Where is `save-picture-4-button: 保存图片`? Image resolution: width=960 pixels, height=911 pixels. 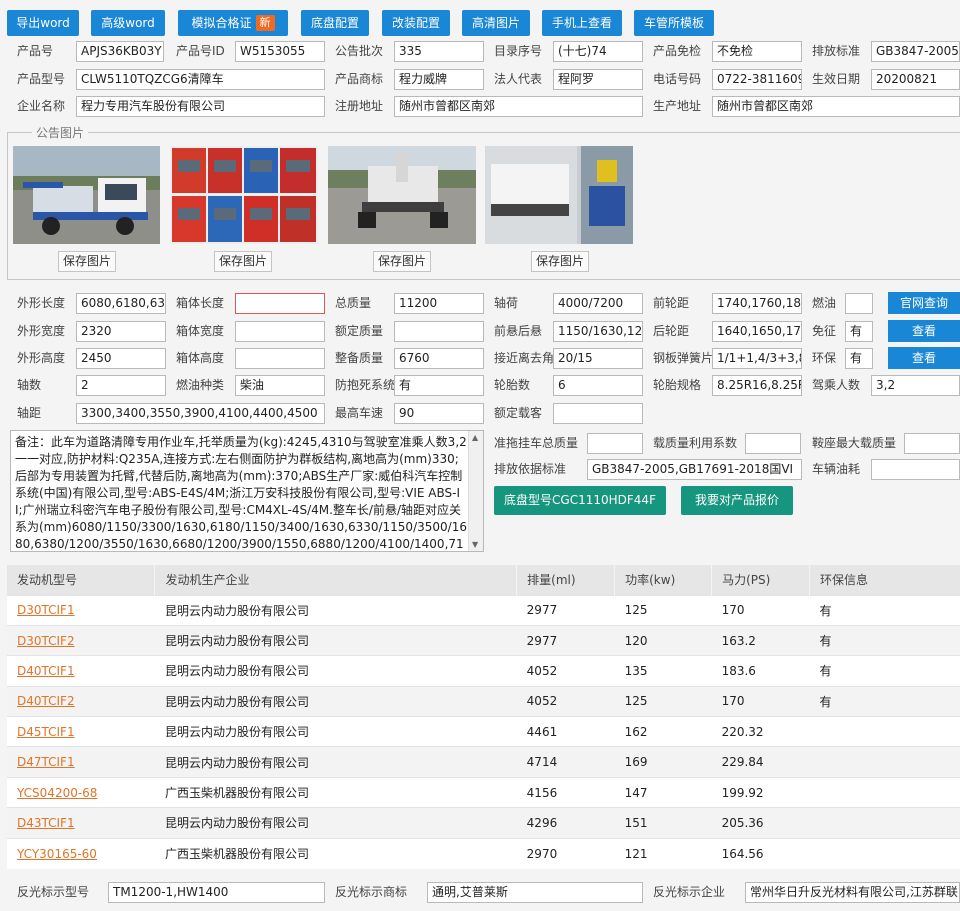
save-picture-4-button: 保存图片 is located at coordinates (560, 261).